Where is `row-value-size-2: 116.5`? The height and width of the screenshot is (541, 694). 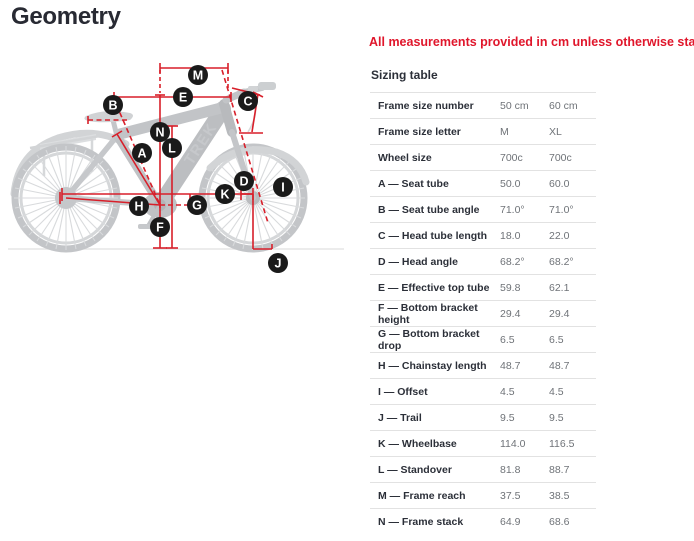
row-value-size-2: 116.5 is located at coordinates (572, 443).